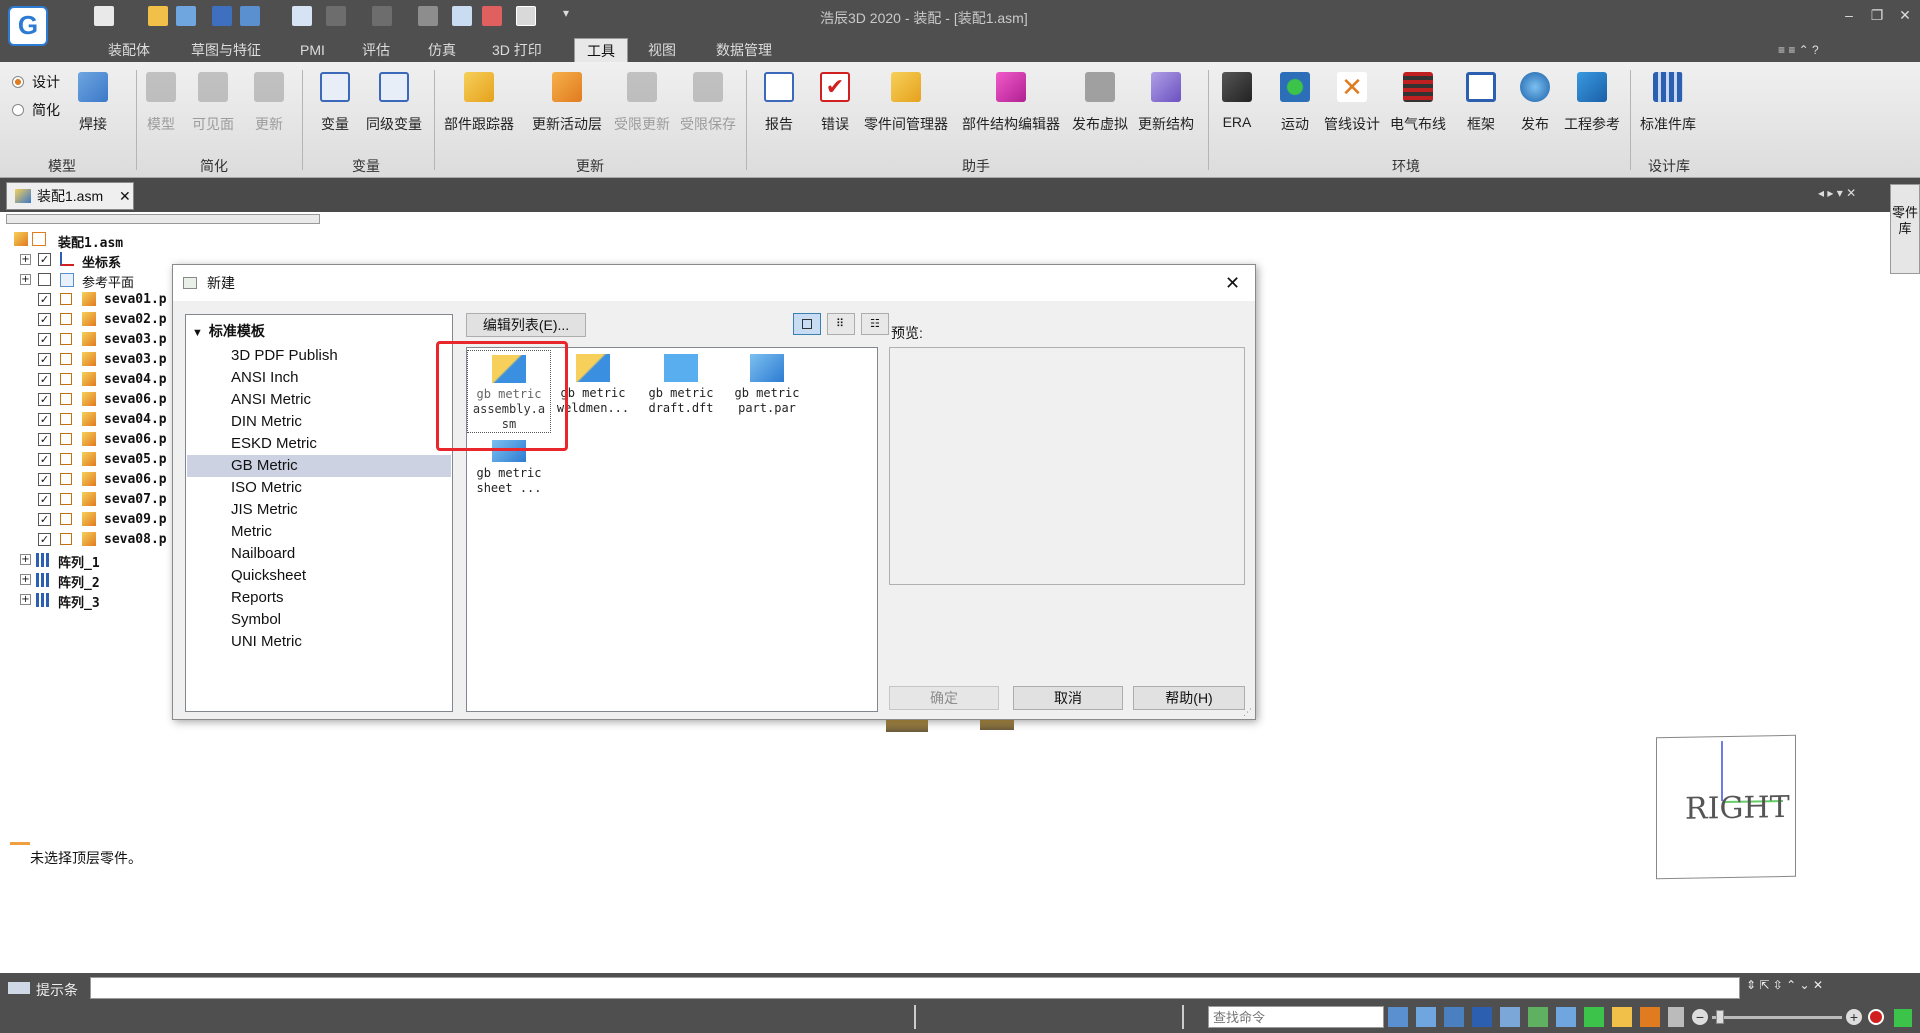 Image resolution: width=1920 pixels, height=1033 pixels. I want to click on details-view-button: ☷, so click(875, 324).